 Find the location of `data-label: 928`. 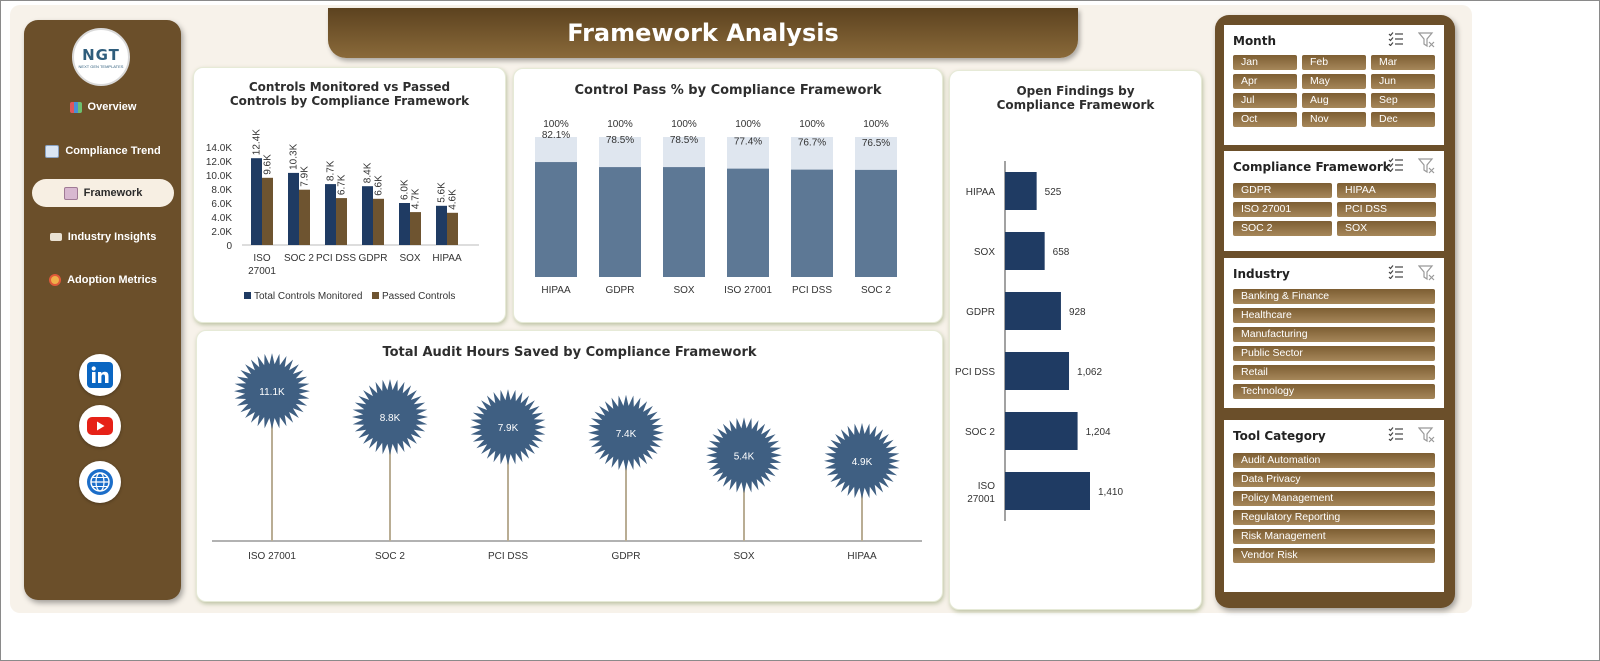

data-label: 928 is located at coordinates (1077, 312).